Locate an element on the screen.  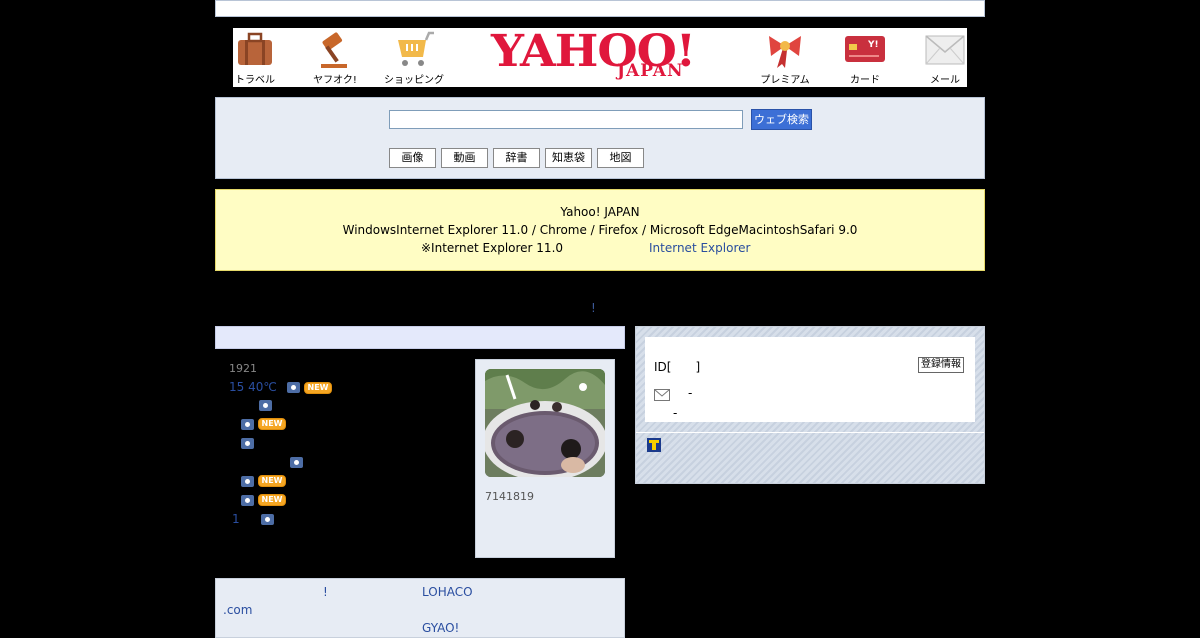
hot-spring-image is located at coordinates (545, 423).